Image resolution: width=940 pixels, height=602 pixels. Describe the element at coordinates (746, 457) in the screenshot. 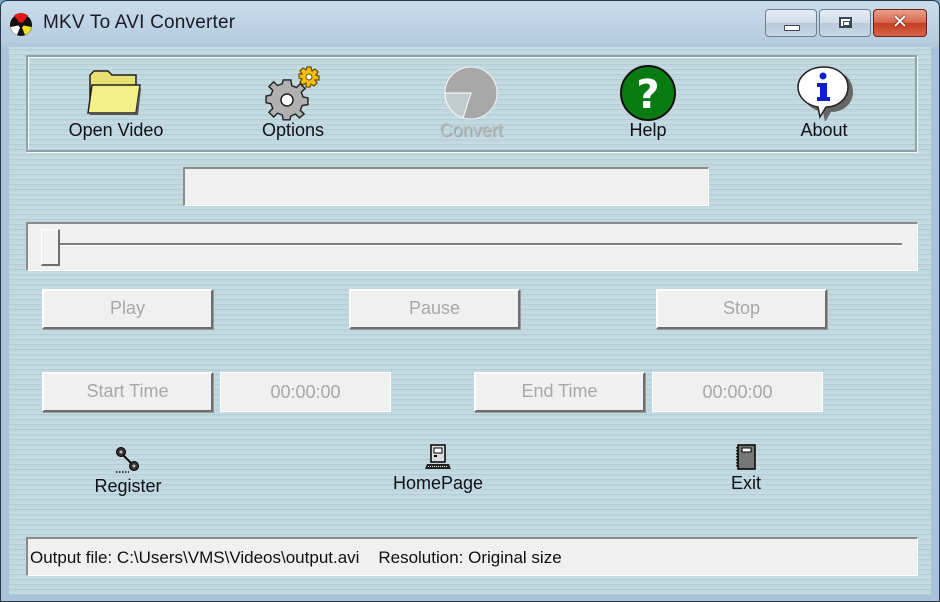

I see `book-icon` at that location.